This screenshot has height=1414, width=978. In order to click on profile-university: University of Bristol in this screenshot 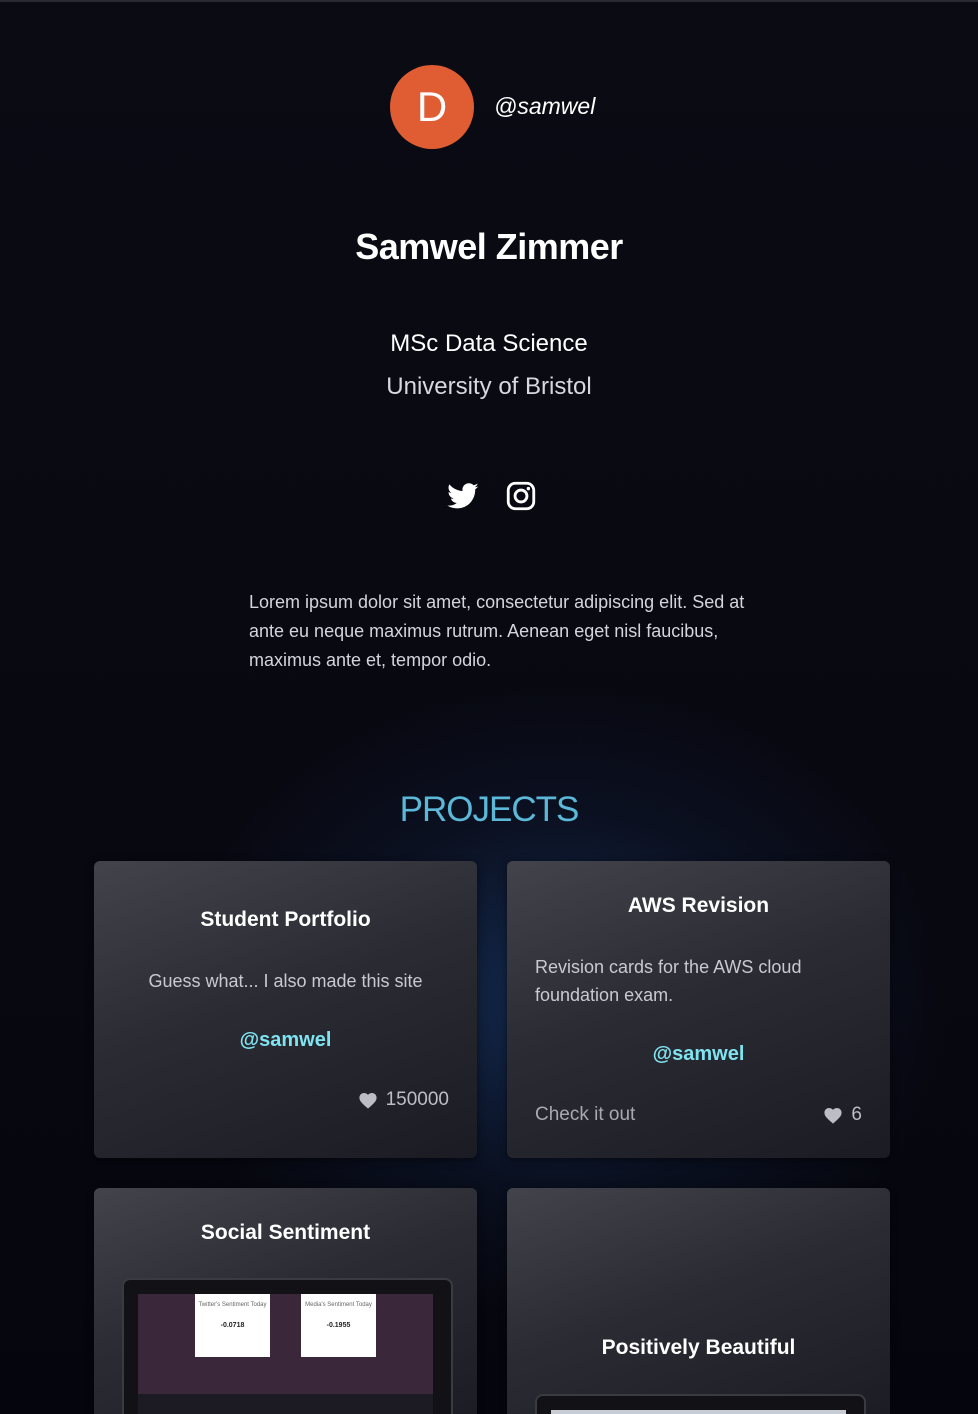, I will do `click(489, 386)`.